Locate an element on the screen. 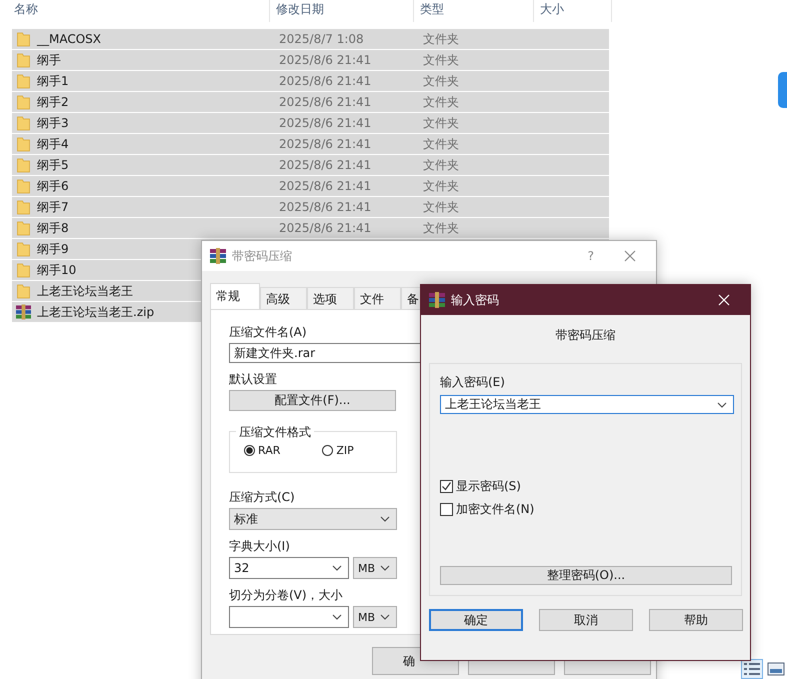  list-icon is located at coordinates (752, 669).